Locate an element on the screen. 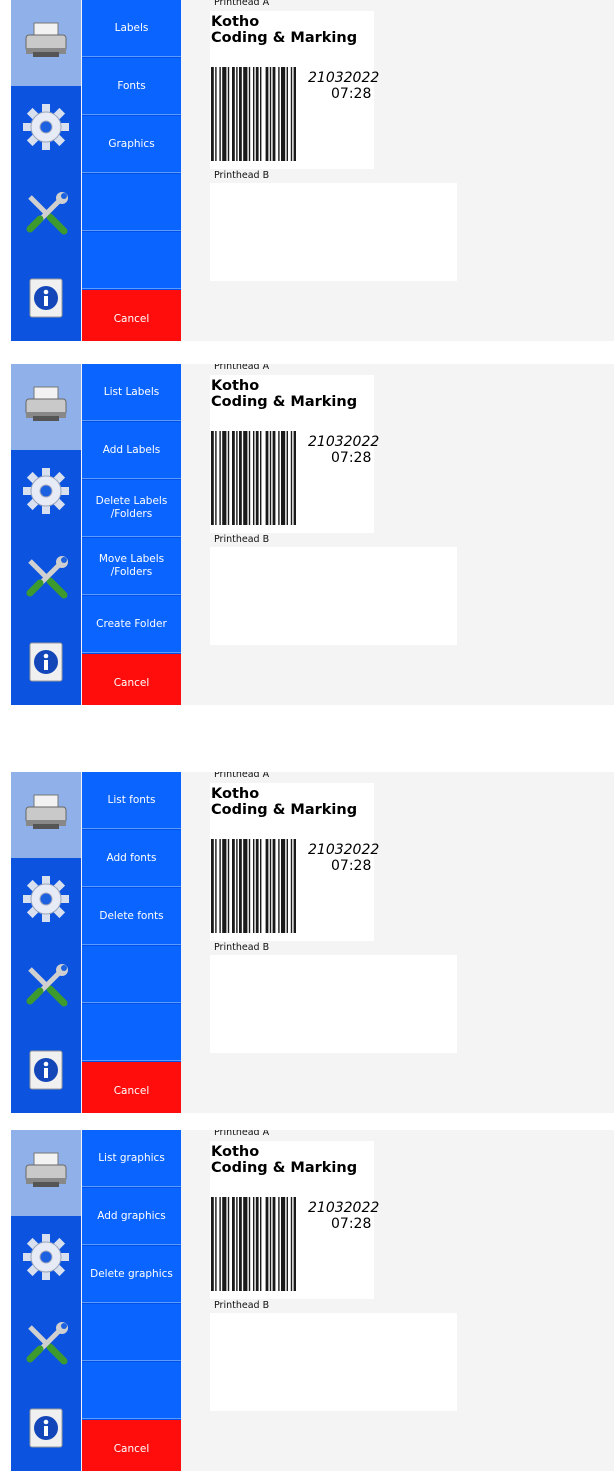  menu-button: List Labels is located at coordinates (131, 392).